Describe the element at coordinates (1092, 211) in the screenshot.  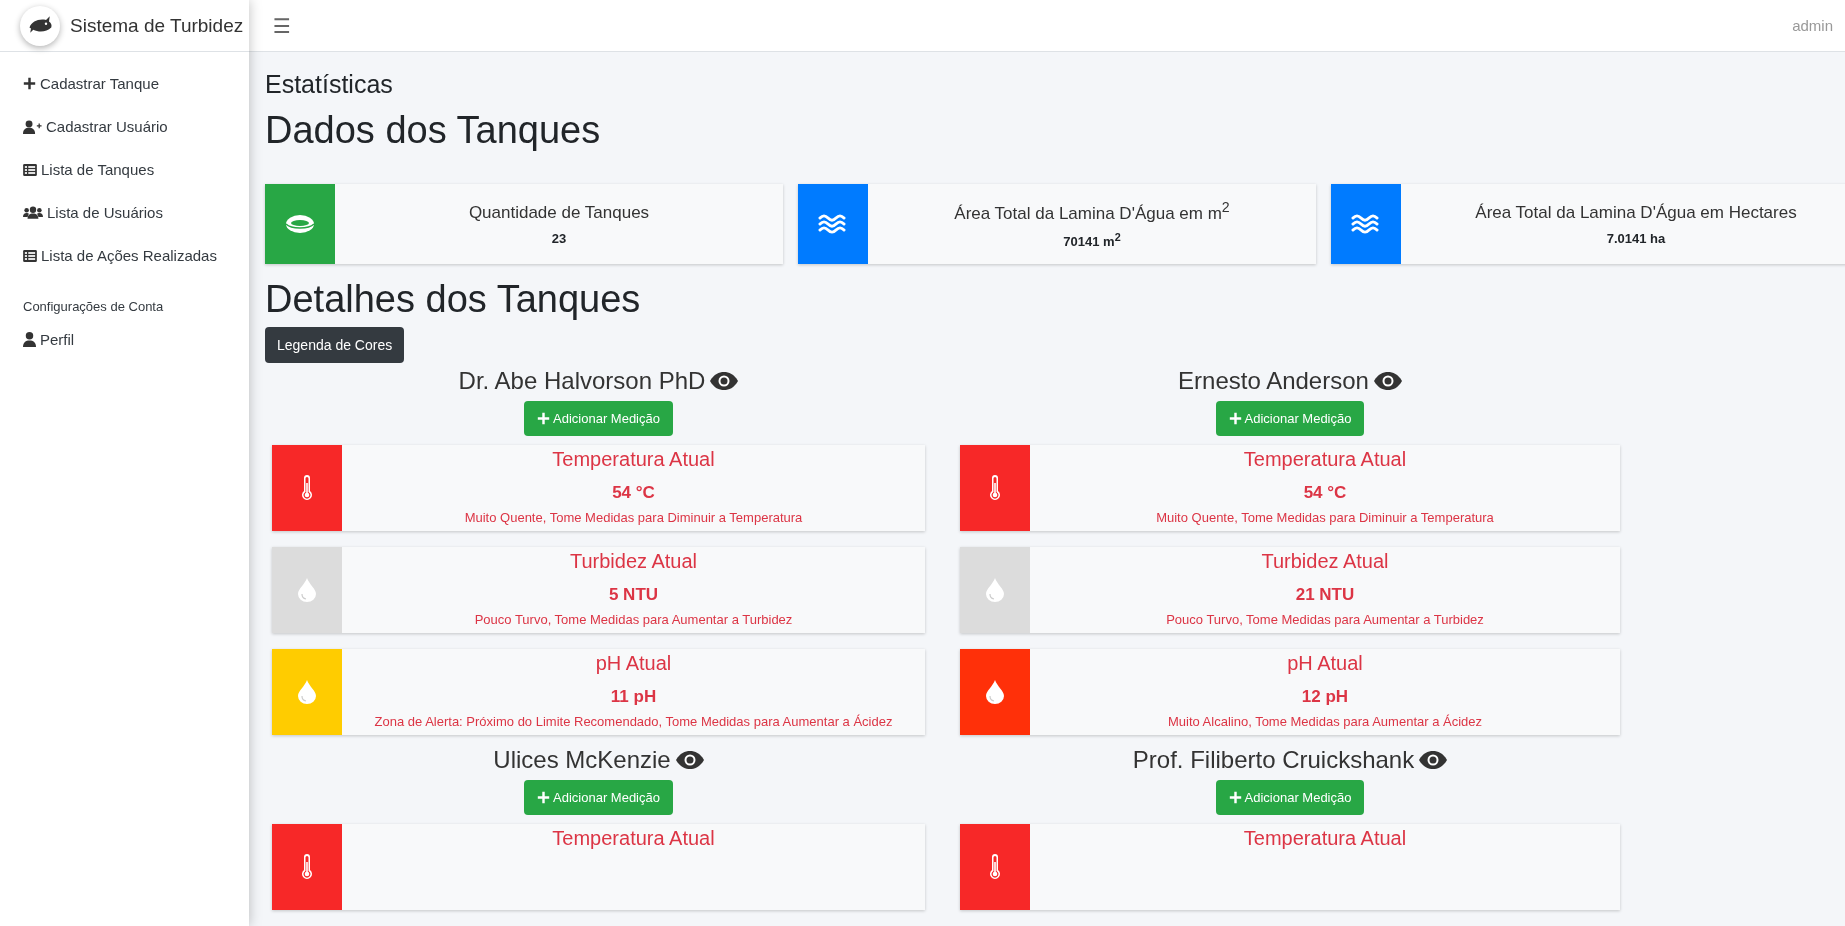
I see `stat-label: Área Total da Lamina D'Água em m$^{2}$` at that location.